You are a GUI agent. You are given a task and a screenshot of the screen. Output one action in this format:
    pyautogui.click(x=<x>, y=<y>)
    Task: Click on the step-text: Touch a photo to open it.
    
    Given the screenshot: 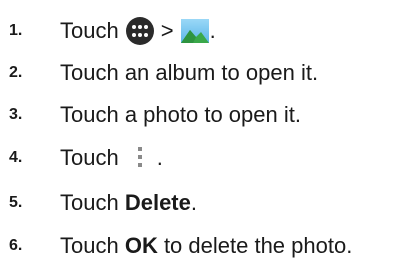 What is the action you would take?
    pyautogui.click(x=180, y=114)
    